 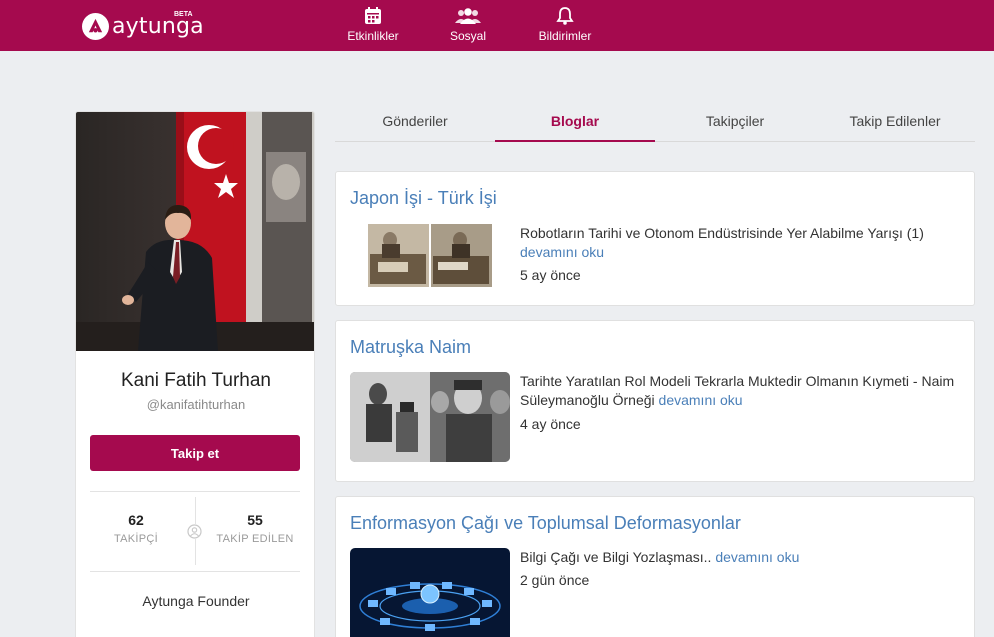 I want to click on brand-logo: aytunga BETA, so click(x=143, y=26).